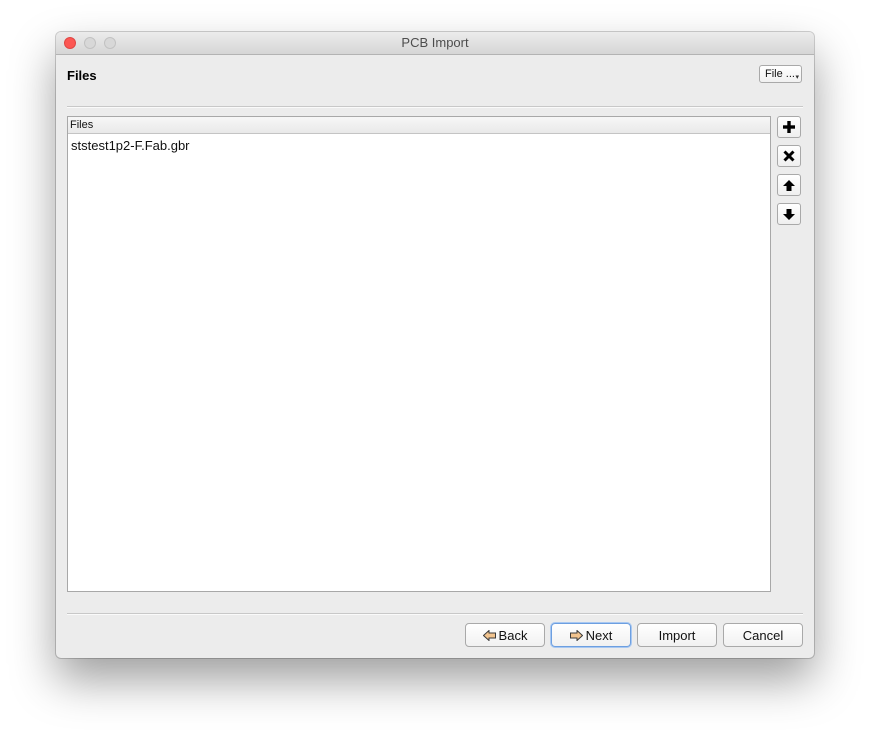  I want to click on list-item: ststest1p2-F.Fab.gbr, so click(419, 143).